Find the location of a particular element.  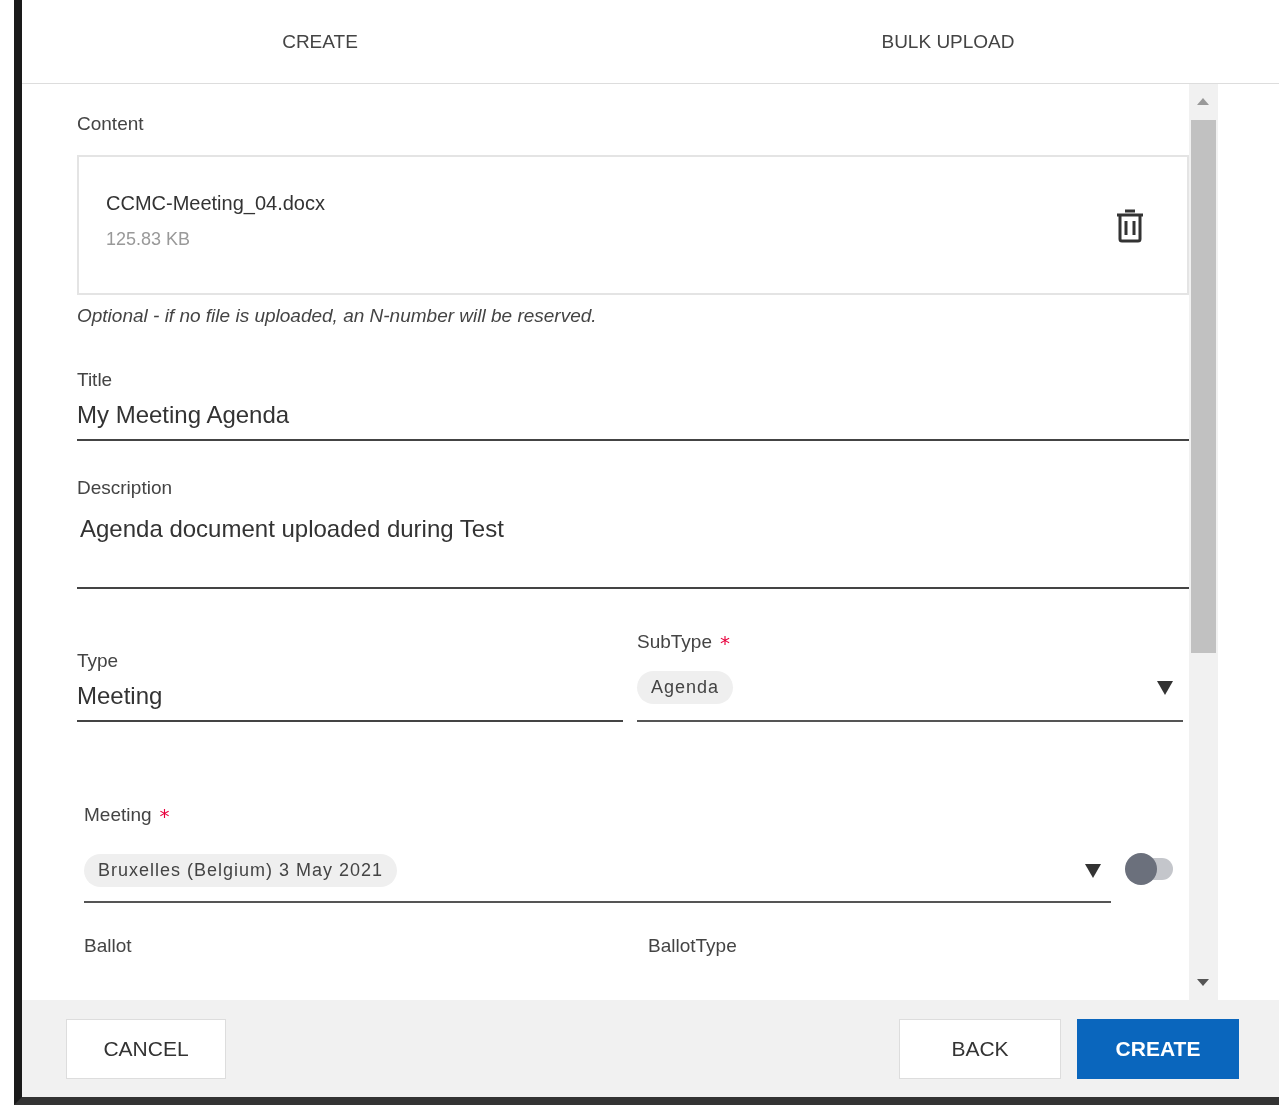

field-label: Meeting is located at coordinates (118, 815).